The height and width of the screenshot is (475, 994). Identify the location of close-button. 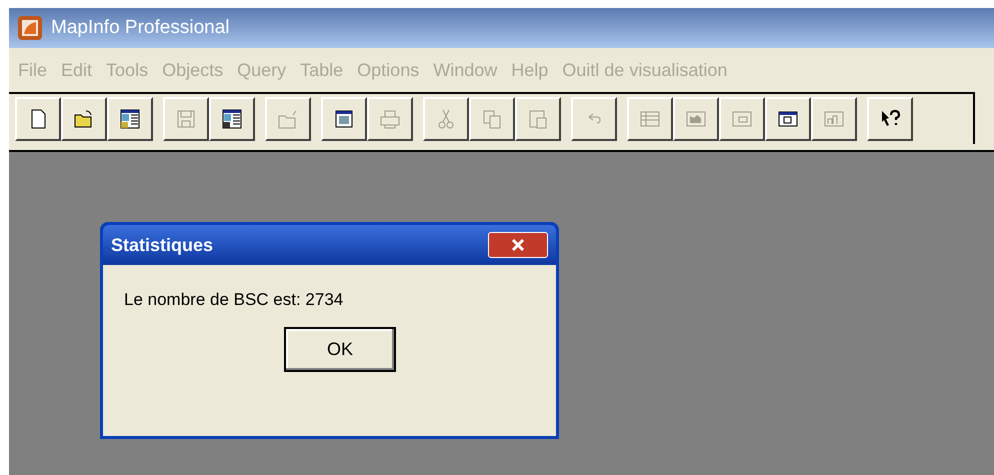
(518, 245).